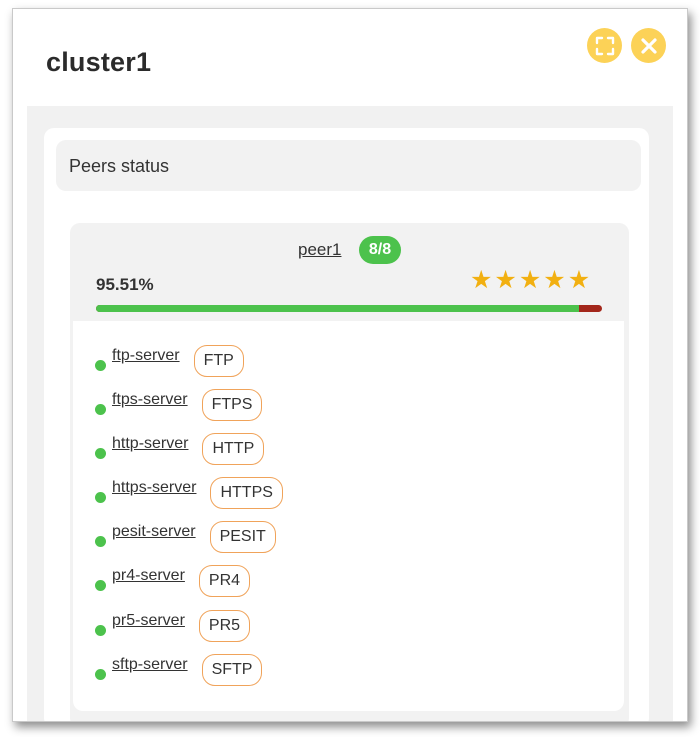  I want to click on protocol-badge: SFTP, so click(232, 670).